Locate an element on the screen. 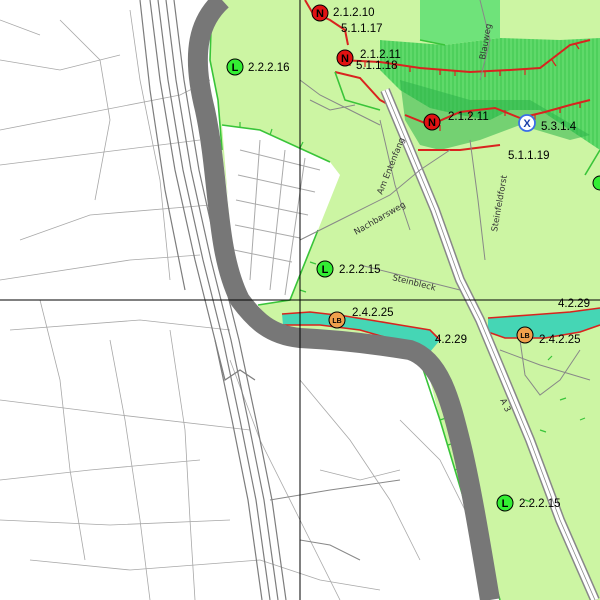 This screenshot has width=600, height=600. marker-label: 5.3.1.4 is located at coordinates (559, 127).